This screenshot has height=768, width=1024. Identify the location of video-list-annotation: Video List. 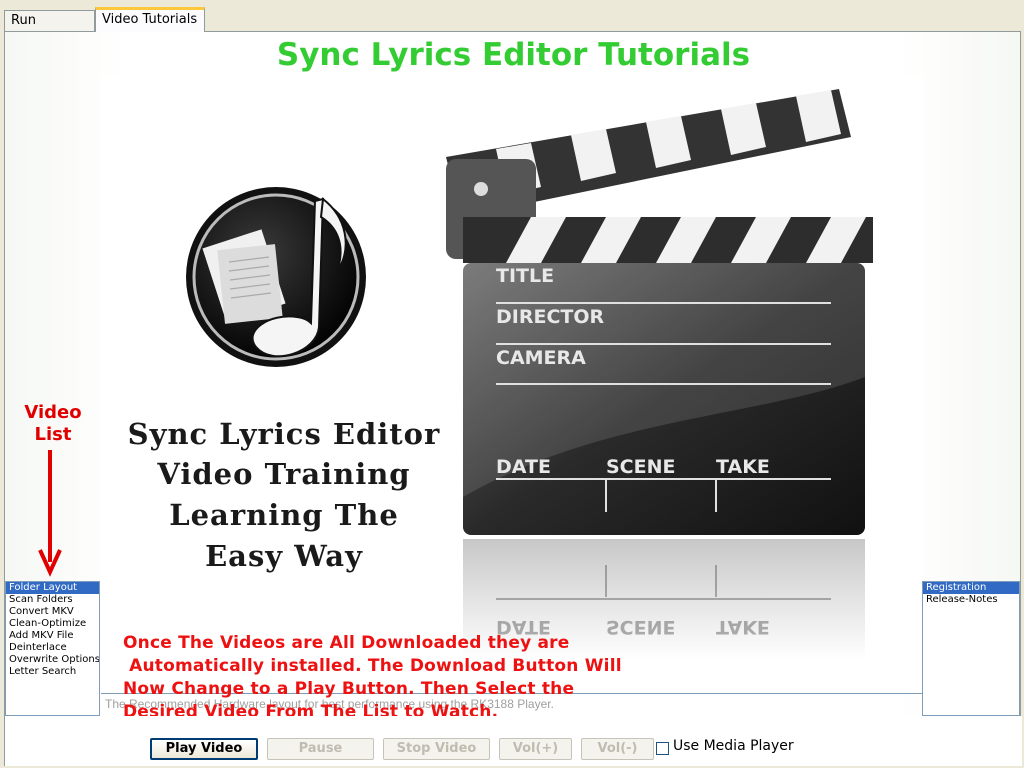
(53, 424).